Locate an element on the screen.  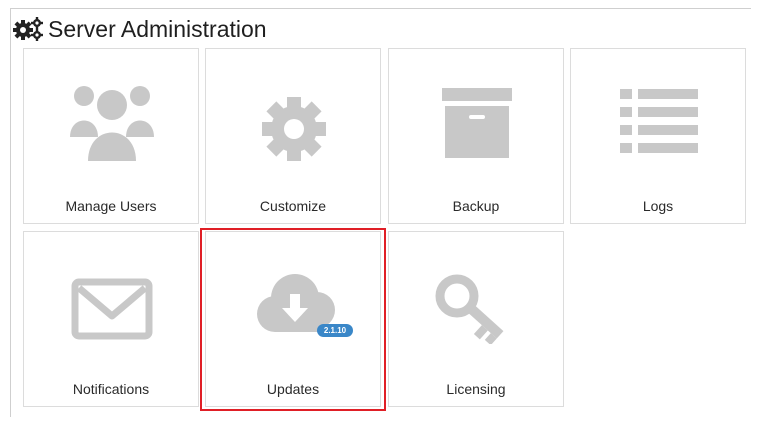
gears-icon is located at coordinates (28, 29).